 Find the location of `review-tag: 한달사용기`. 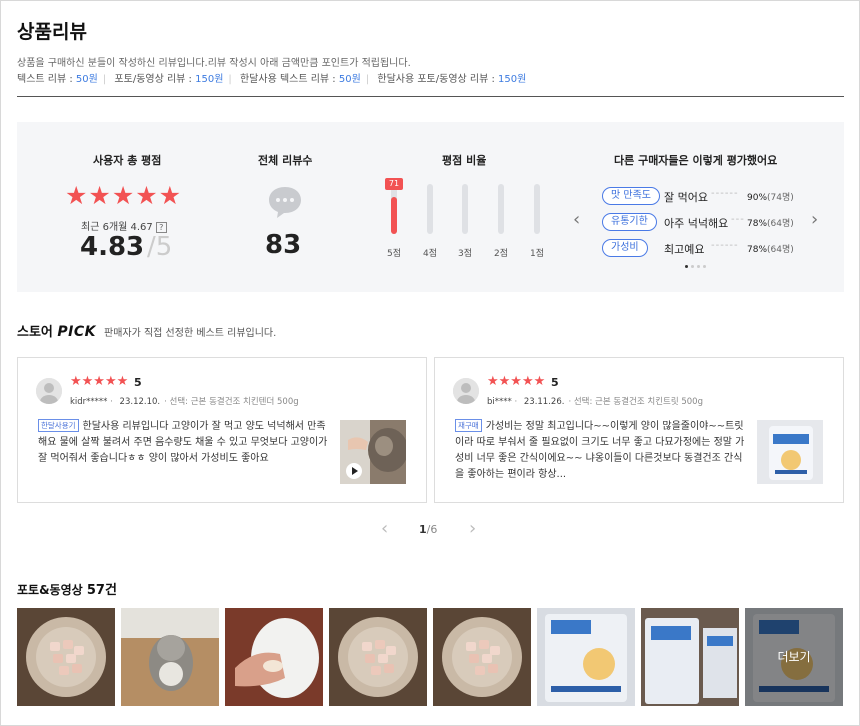

review-tag: 한달사용기 is located at coordinates (58, 425).